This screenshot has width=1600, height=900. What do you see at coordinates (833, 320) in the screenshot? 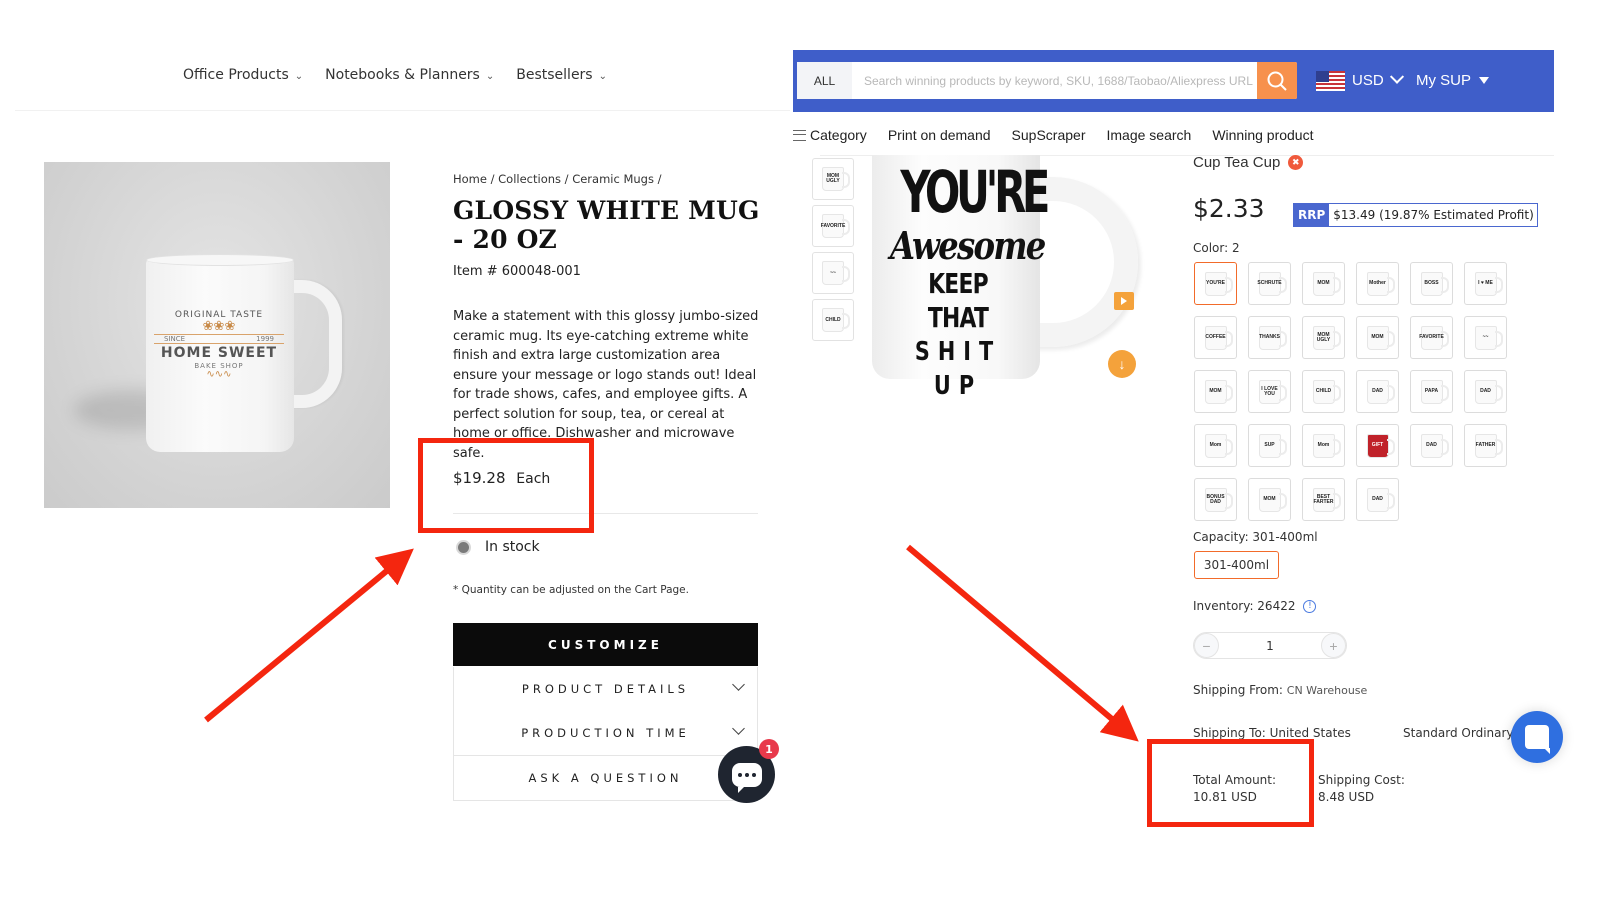
I see `thumbnail: CHILD` at bounding box center [833, 320].